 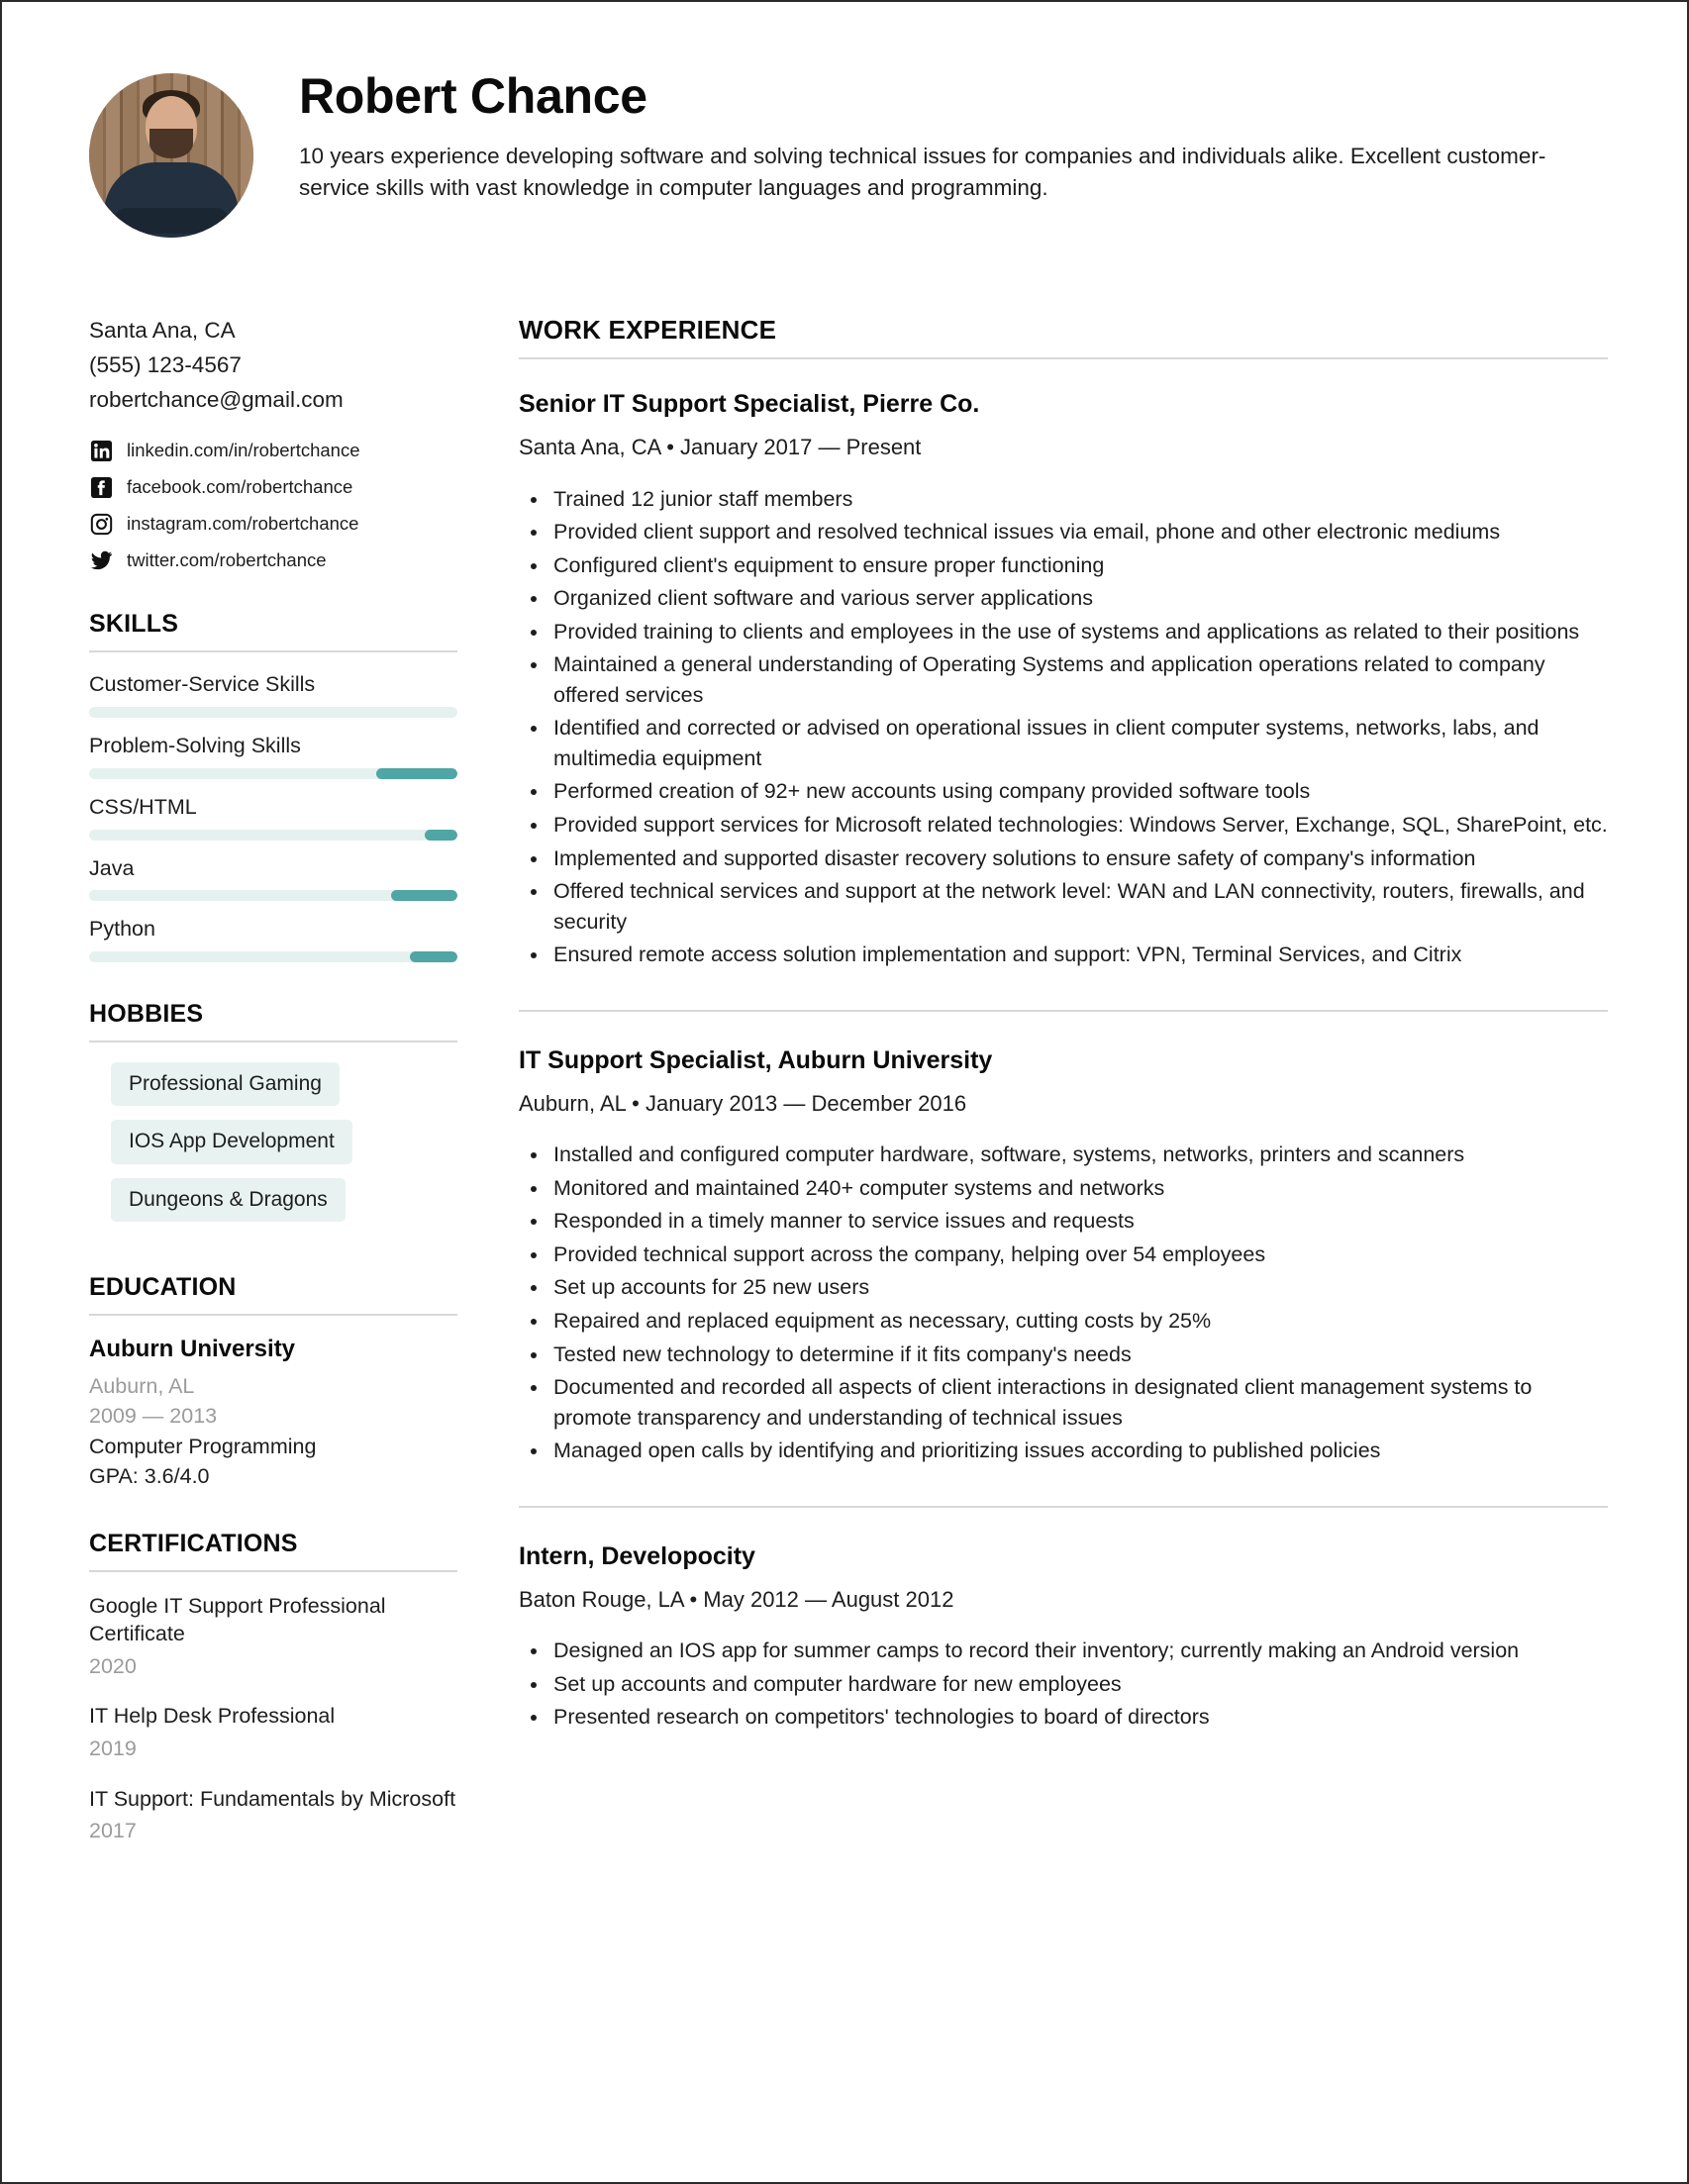 I want to click on skill-item: Java, so click(x=273, y=879).